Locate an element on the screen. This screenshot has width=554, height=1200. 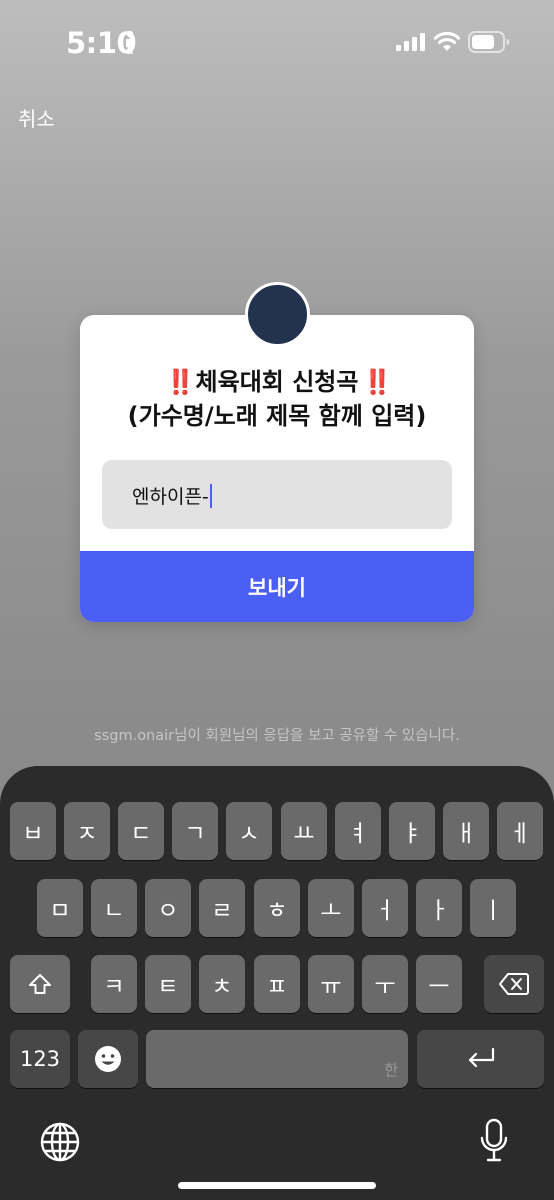
key-label: ㄷ is located at coordinates (141, 834).